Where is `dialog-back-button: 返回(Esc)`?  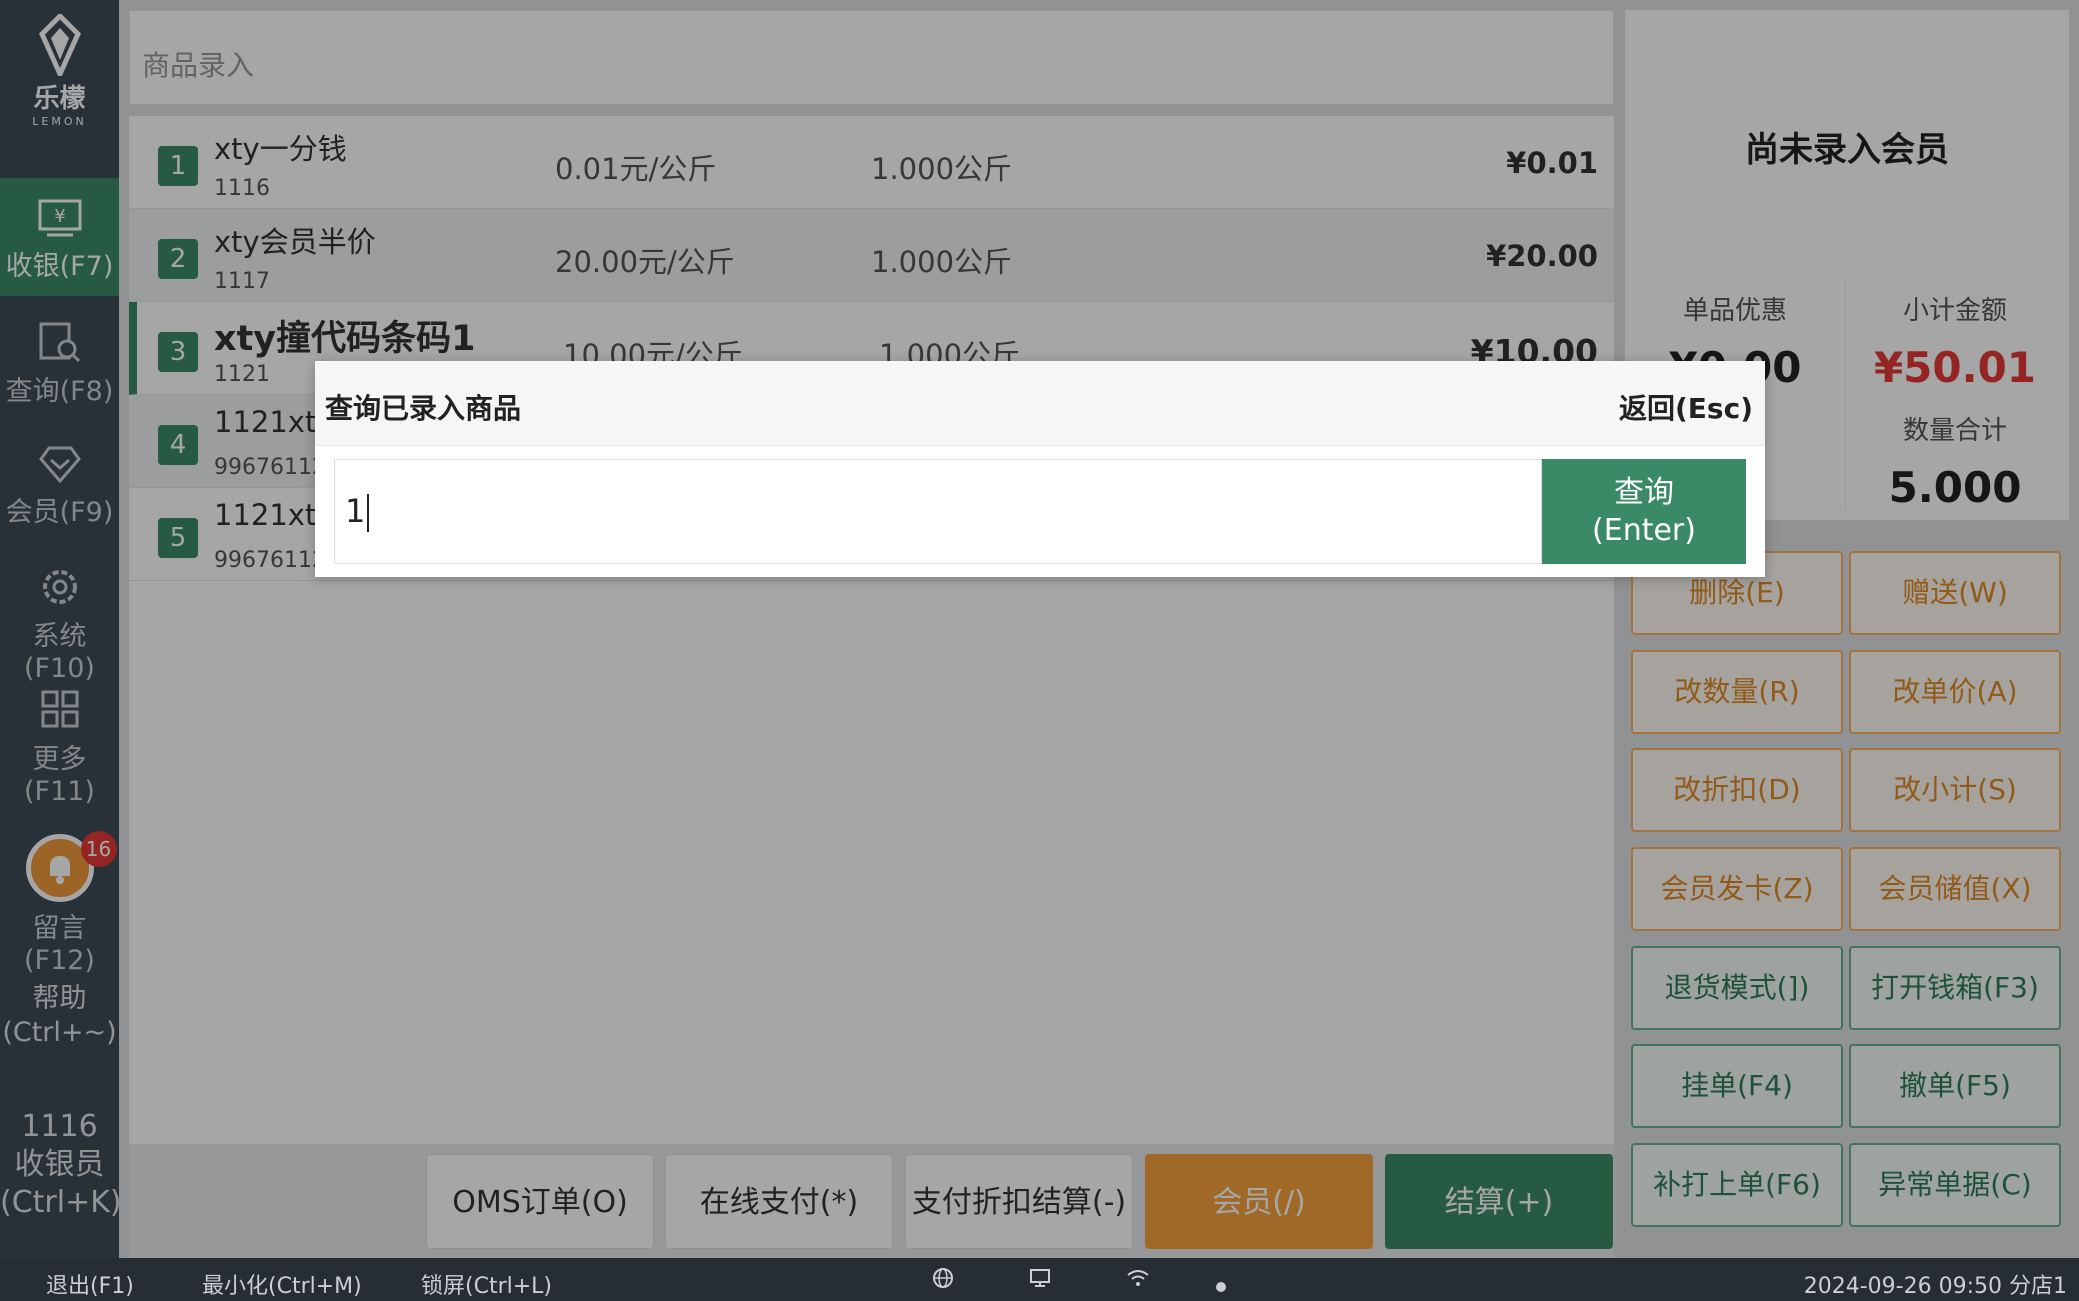
dialog-back-button: 返回(Esc) is located at coordinates (1686, 407).